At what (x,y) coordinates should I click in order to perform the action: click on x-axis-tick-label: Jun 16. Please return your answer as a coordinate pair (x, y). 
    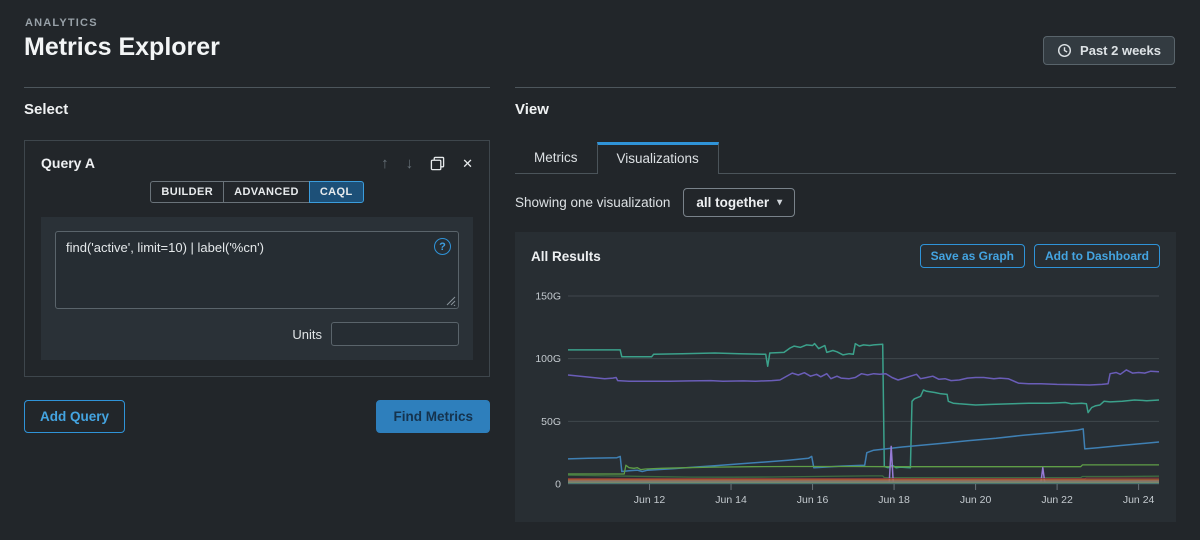
    Looking at the image, I should click on (813, 500).